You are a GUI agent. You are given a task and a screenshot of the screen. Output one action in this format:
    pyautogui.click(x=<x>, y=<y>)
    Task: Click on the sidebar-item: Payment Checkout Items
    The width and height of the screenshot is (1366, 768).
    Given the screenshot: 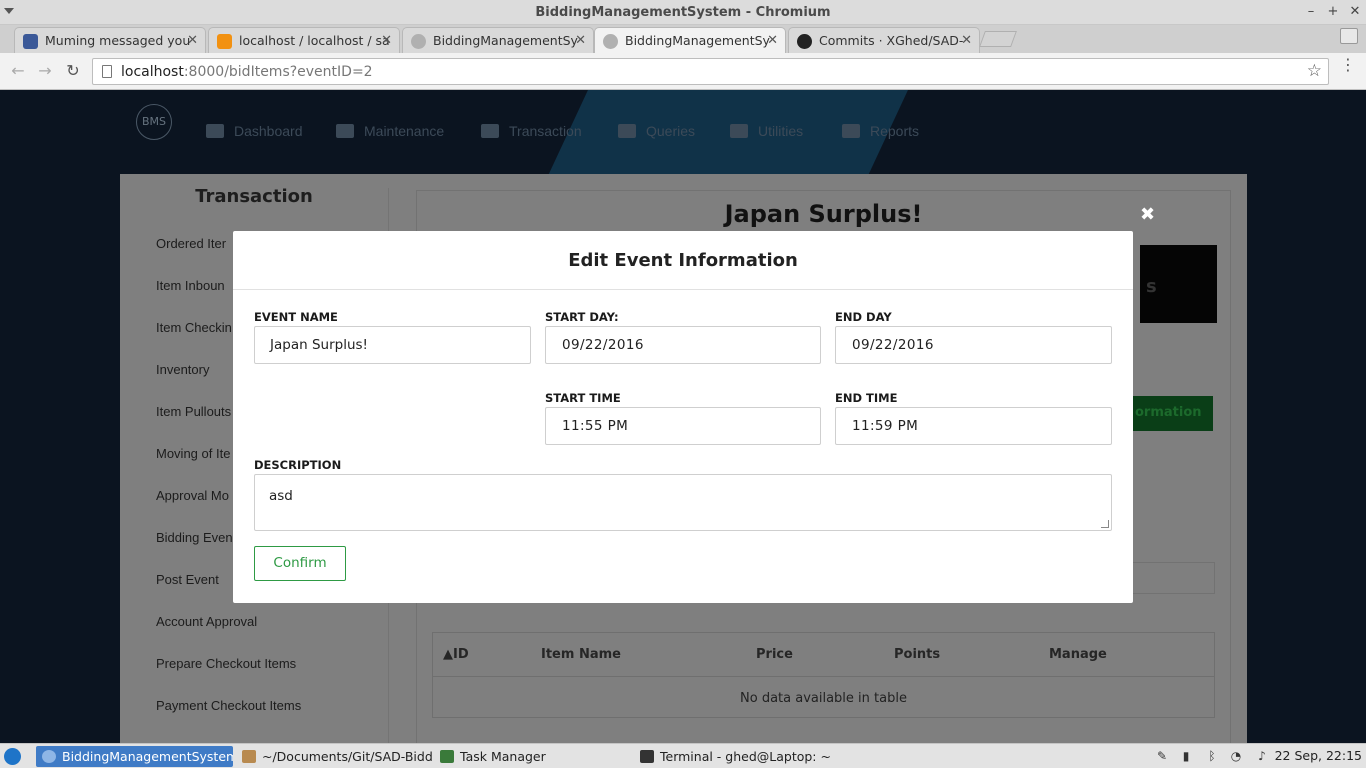 What is the action you would take?
    pyautogui.click(x=228, y=705)
    